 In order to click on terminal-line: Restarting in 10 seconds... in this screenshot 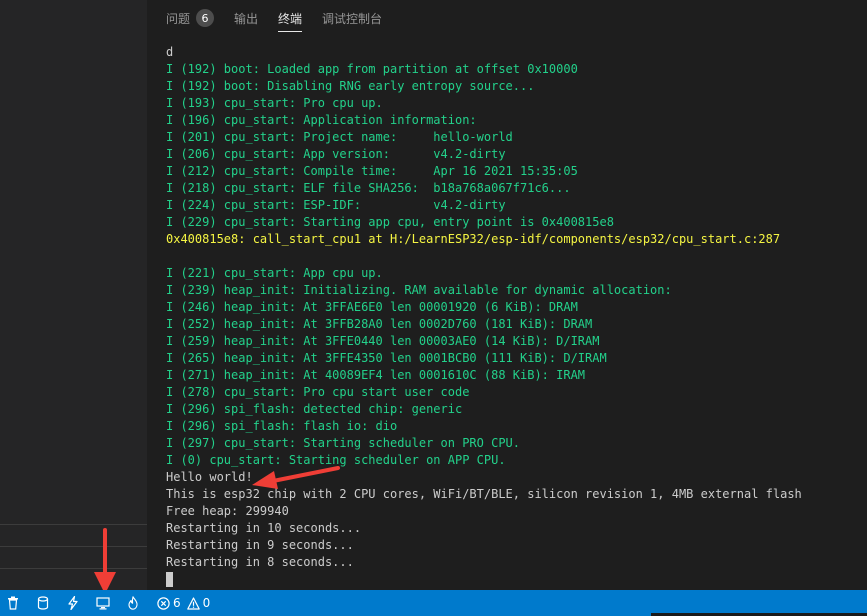, I will do `click(264, 528)`.